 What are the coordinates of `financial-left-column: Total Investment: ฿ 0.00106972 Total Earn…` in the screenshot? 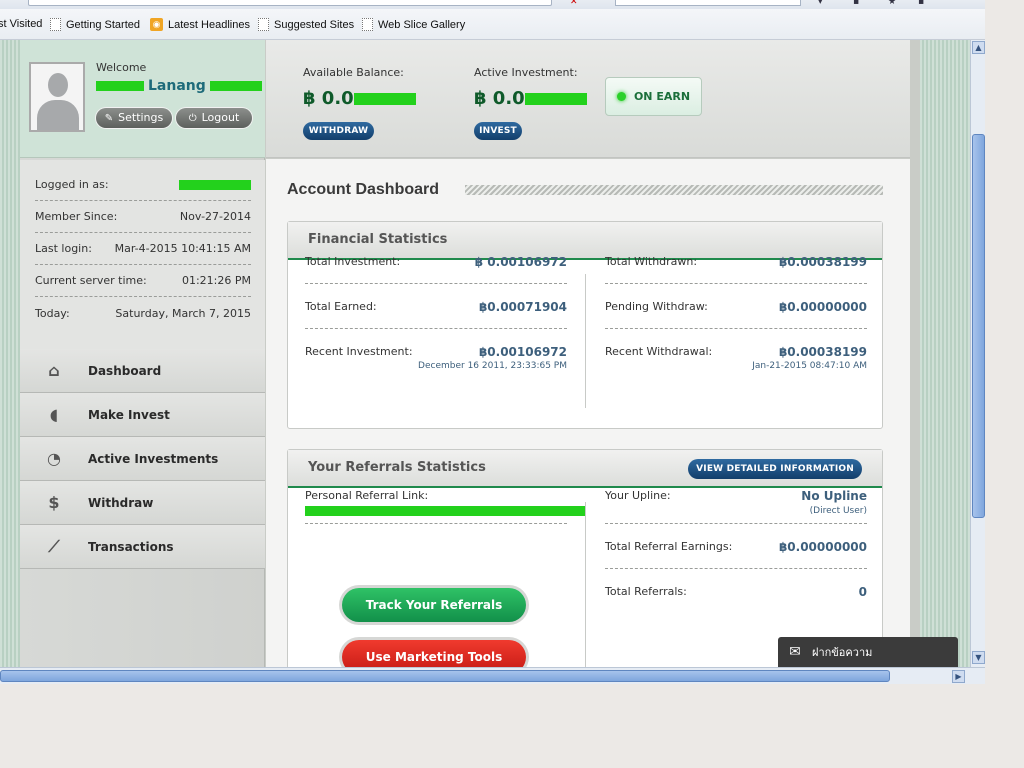 It's located at (436, 306).